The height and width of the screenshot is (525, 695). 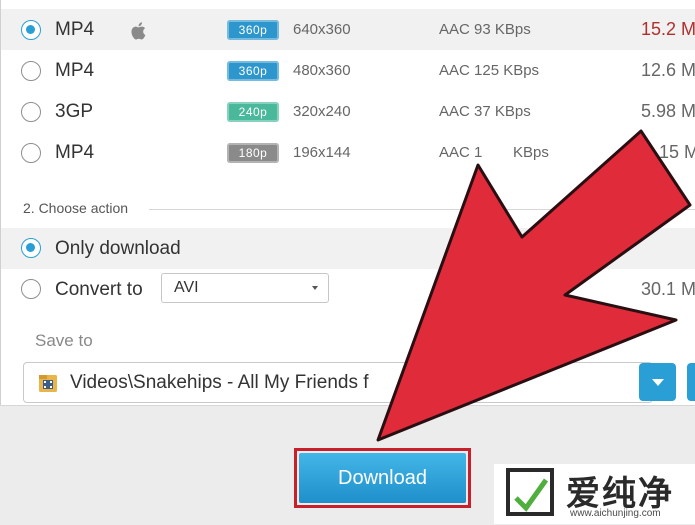 I want to click on watermark-logo-icon, so click(x=530, y=492).